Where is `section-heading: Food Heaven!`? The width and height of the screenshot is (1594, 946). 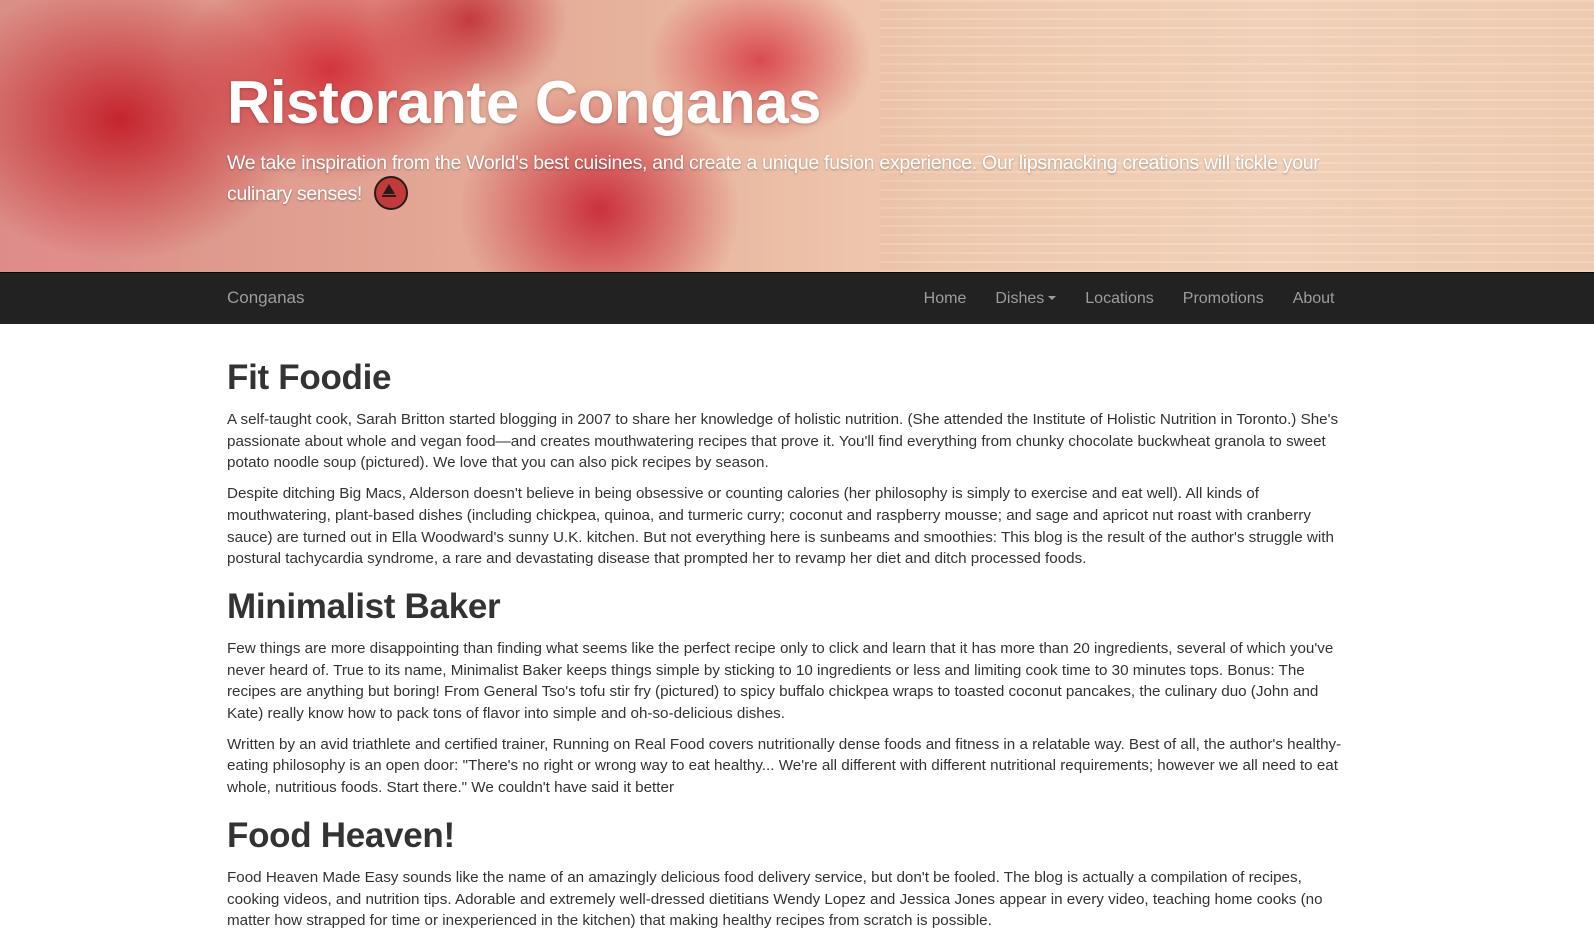 section-heading: Food Heaven! is located at coordinates (341, 835).